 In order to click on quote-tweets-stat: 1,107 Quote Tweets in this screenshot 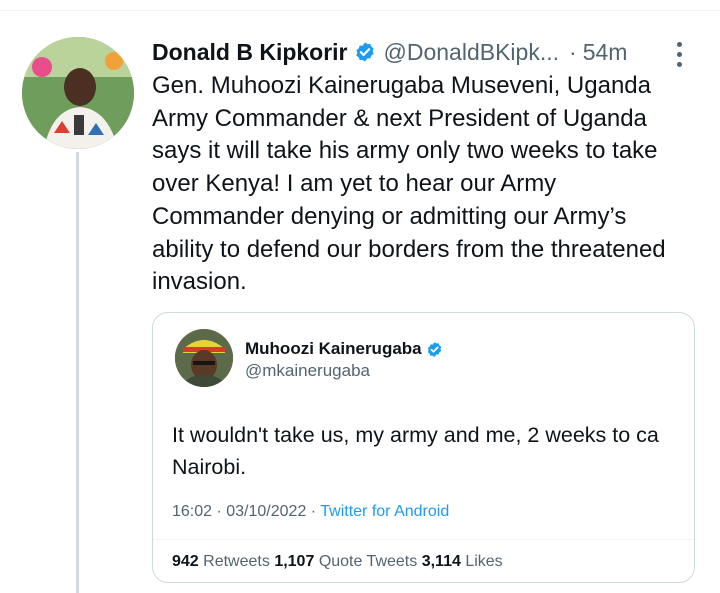, I will do `click(345, 561)`.